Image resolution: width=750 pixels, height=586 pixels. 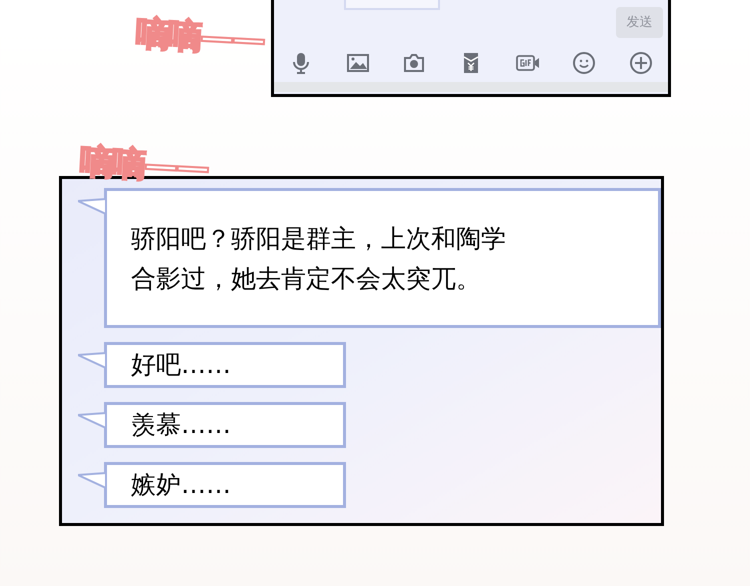 What do you see at coordinates (584, 63) in the screenshot?
I see `smiley-icon` at bounding box center [584, 63].